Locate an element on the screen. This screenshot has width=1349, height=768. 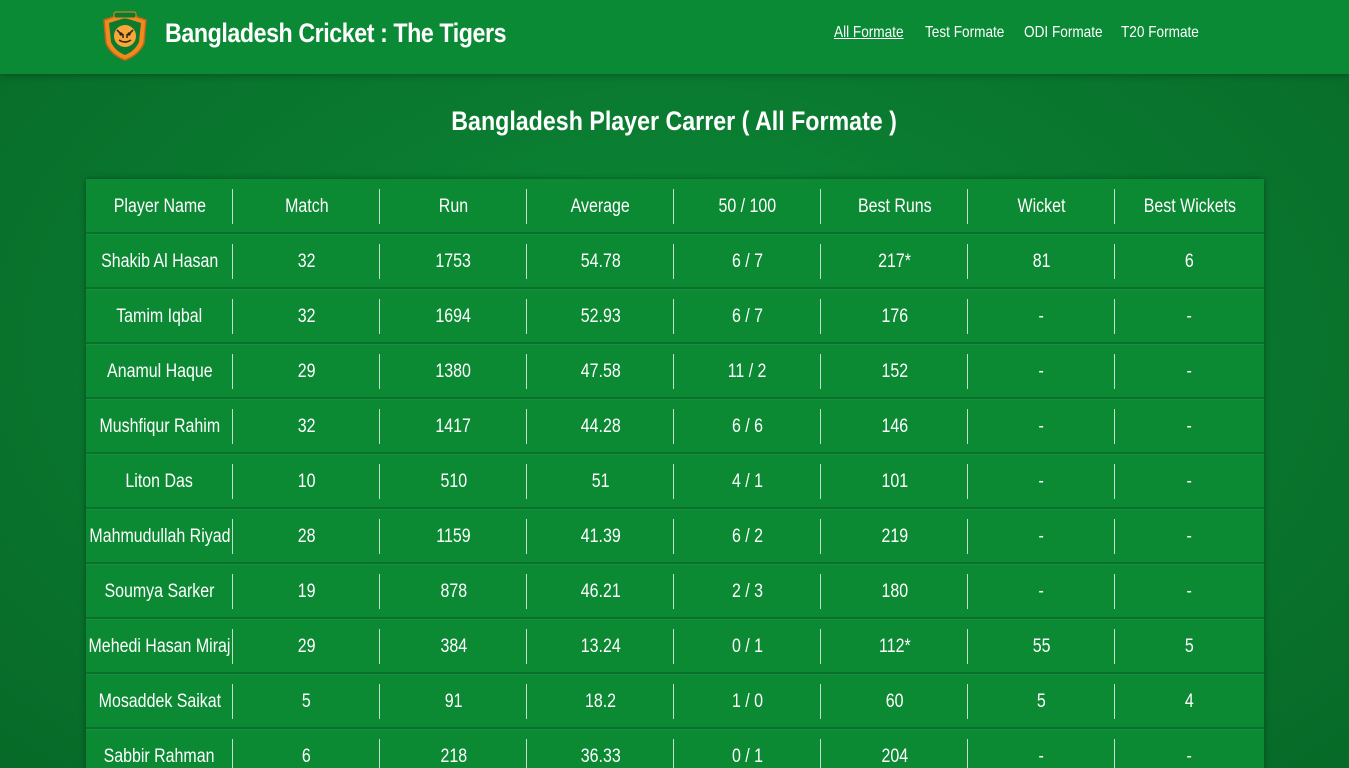
cell-run: 1694 is located at coordinates (453, 316).